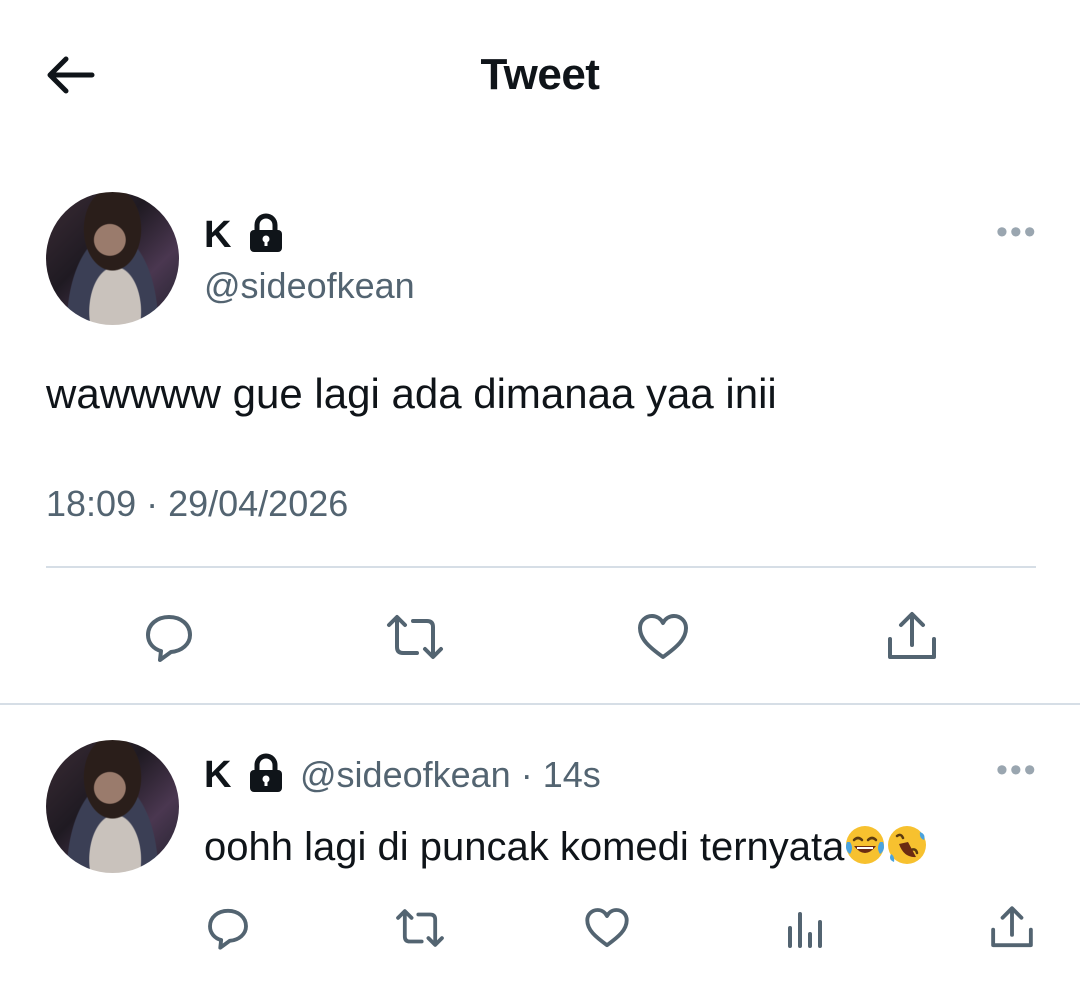  I want to click on reply-time: 14s, so click(572, 774).